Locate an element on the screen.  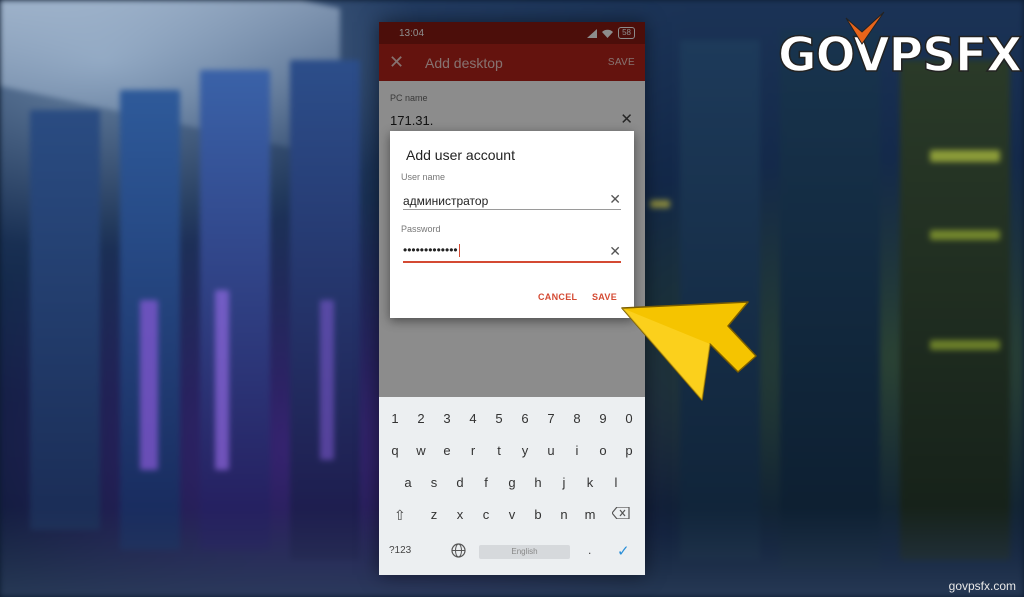
key-f: f is located at coordinates (486, 482).